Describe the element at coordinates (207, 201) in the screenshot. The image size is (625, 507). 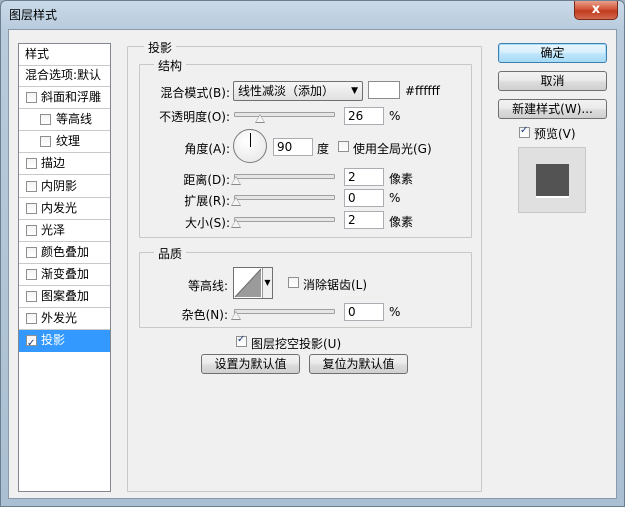
I see `spread-label: 扩展(R):` at that location.